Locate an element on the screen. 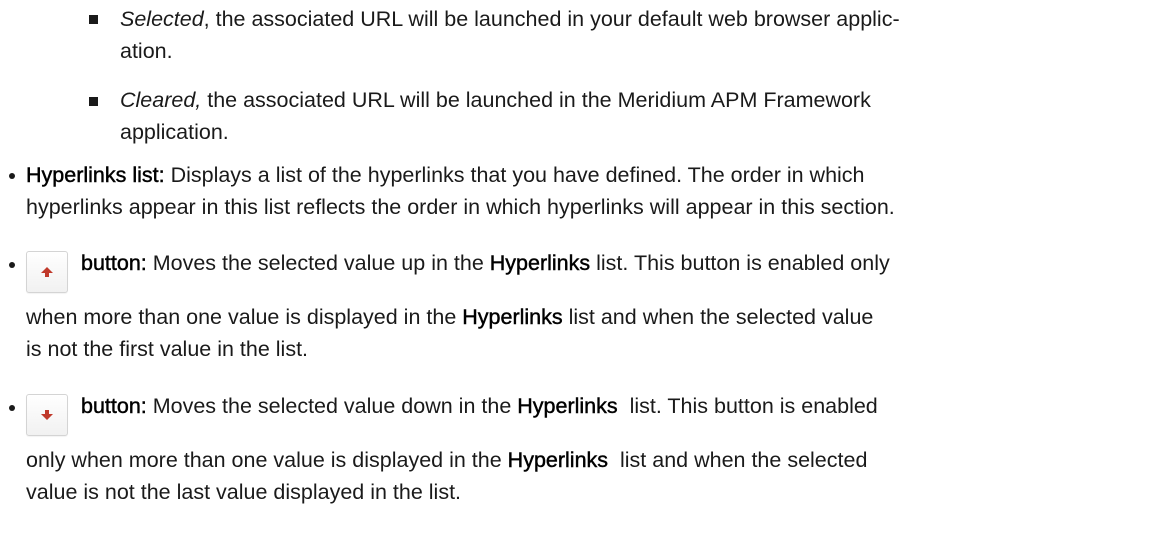 Image resolution: width=1176 pixels, height=544 pixels. move-up-line3: is not the first value in the list. is located at coordinates (167, 349).